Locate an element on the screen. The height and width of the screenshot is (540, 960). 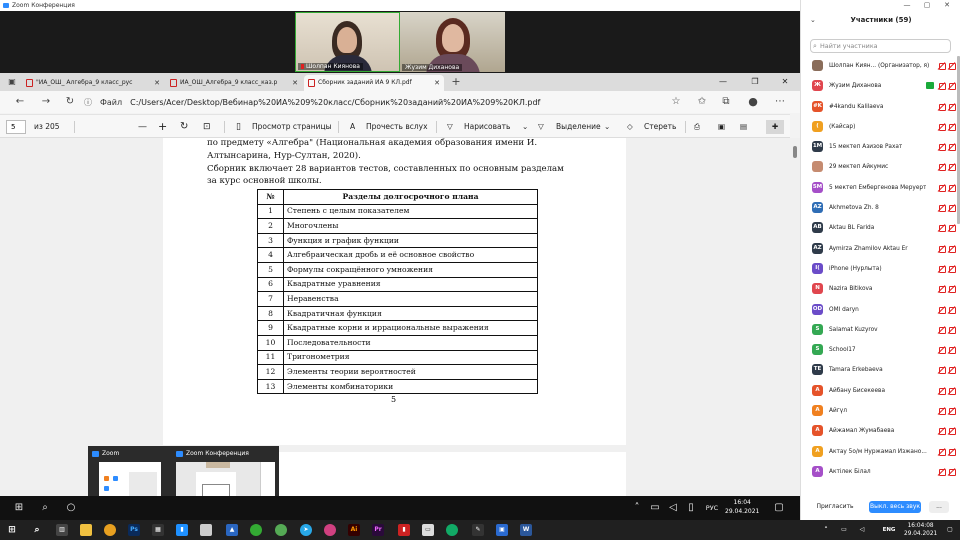
task-view-icon: ○ is located at coordinates (71, 508).